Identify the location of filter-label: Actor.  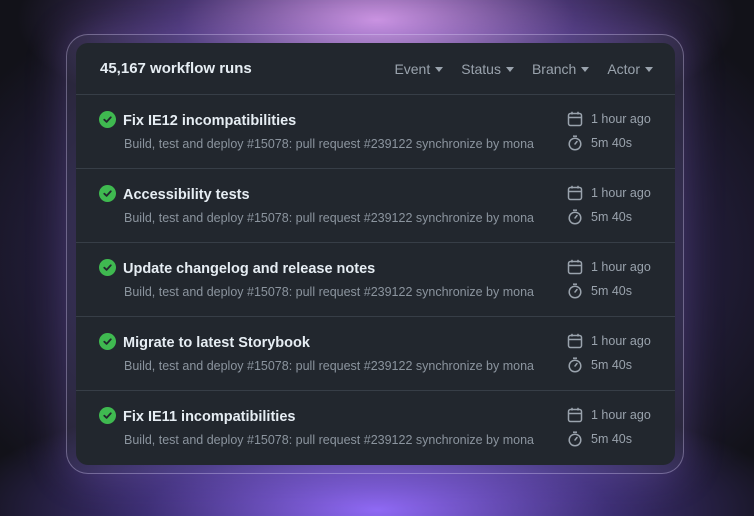
(623, 68).